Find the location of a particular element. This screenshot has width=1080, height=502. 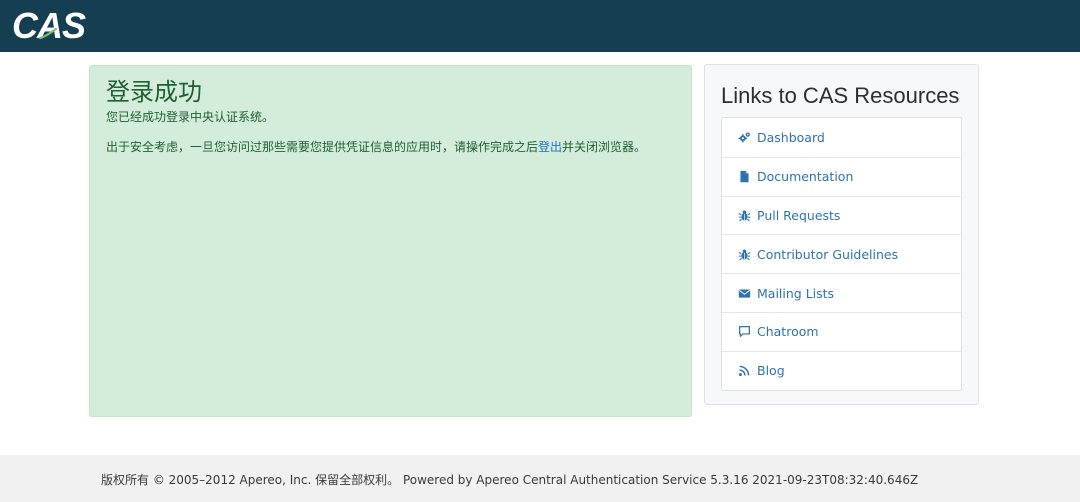

link-label: Blog is located at coordinates (771, 371).